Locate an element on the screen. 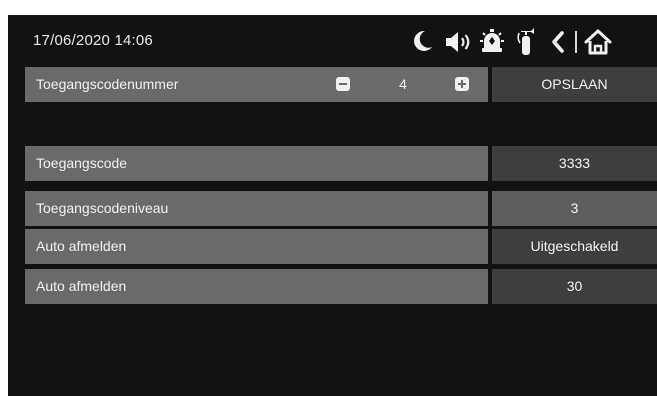  home-icon is located at coordinates (598, 42).